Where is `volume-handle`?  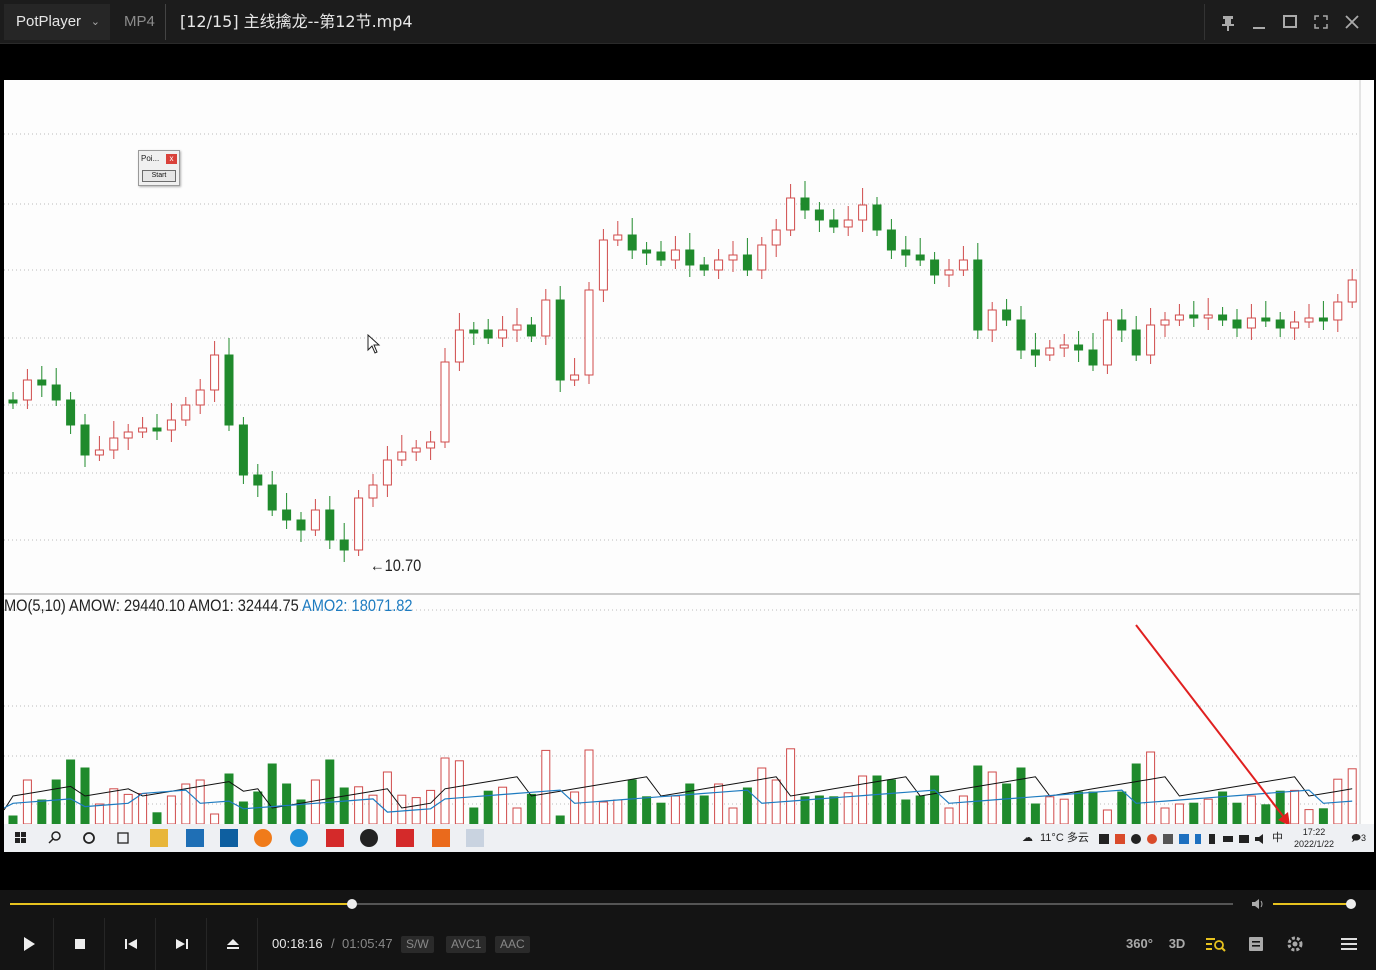
volume-handle is located at coordinates (1350, 904).